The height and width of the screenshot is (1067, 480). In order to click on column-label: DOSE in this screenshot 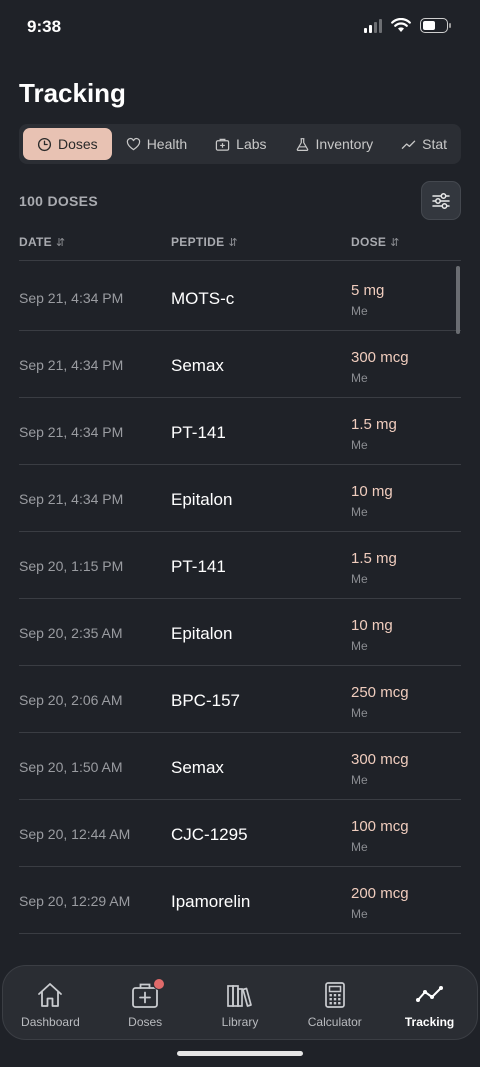, I will do `click(369, 242)`.